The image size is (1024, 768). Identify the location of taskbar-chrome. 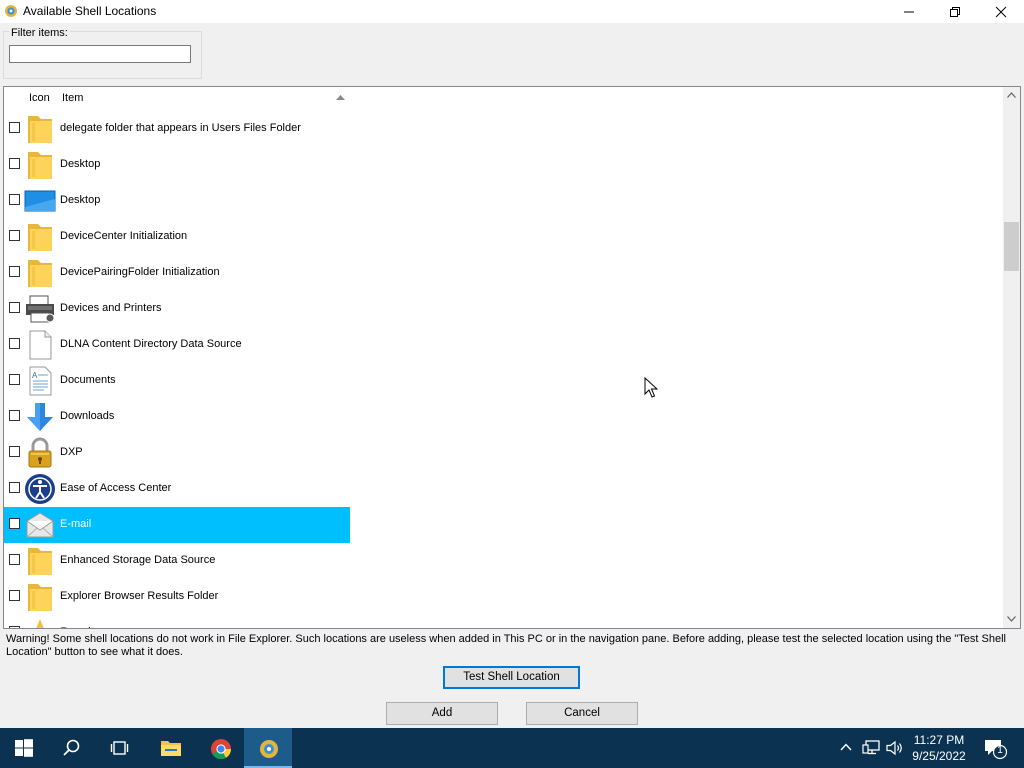
(220, 748).